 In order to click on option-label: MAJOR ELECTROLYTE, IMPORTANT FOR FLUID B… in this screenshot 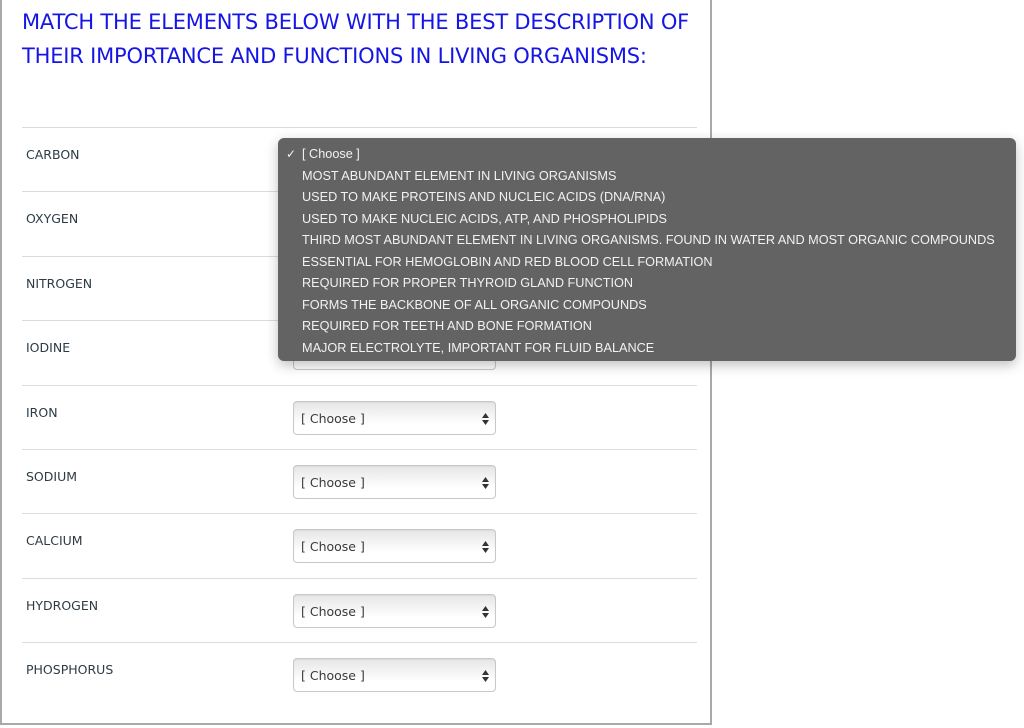, I will do `click(478, 347)`.